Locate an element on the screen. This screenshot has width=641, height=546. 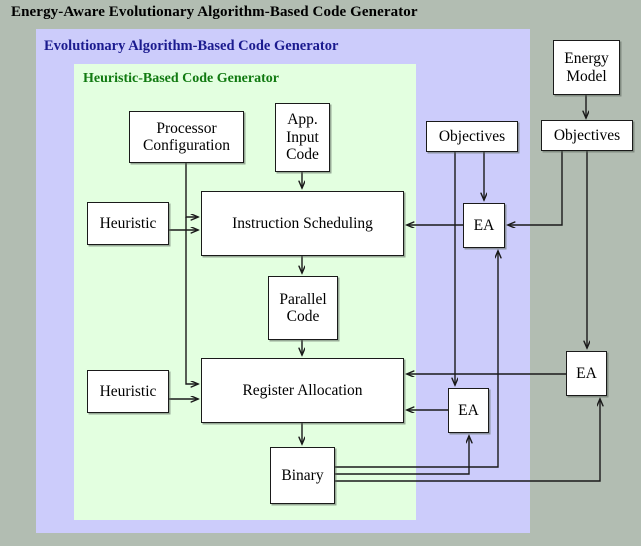
node-objectives-outer: Objectives is located at coordinates (587, 135).